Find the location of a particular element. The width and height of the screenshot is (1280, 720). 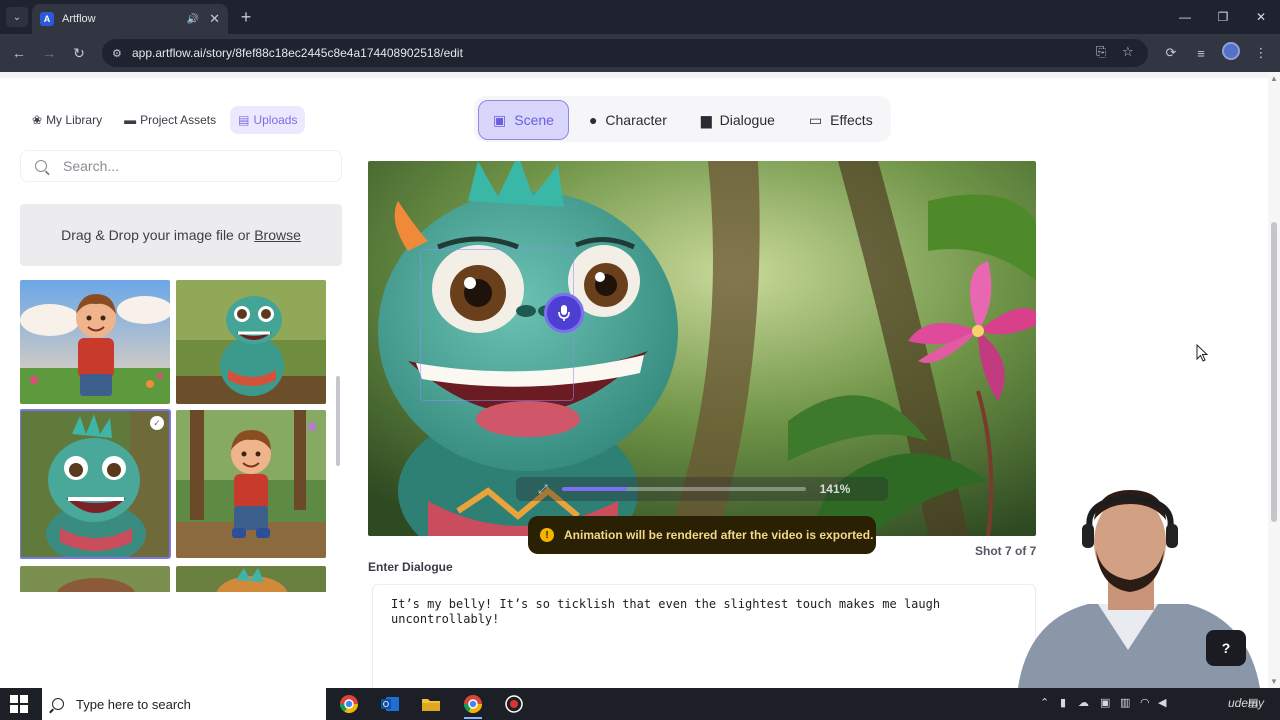

library-tabs: ❀ My Library ▬ Project Assets ▤ Uploads is located at coordinates (165, 120).